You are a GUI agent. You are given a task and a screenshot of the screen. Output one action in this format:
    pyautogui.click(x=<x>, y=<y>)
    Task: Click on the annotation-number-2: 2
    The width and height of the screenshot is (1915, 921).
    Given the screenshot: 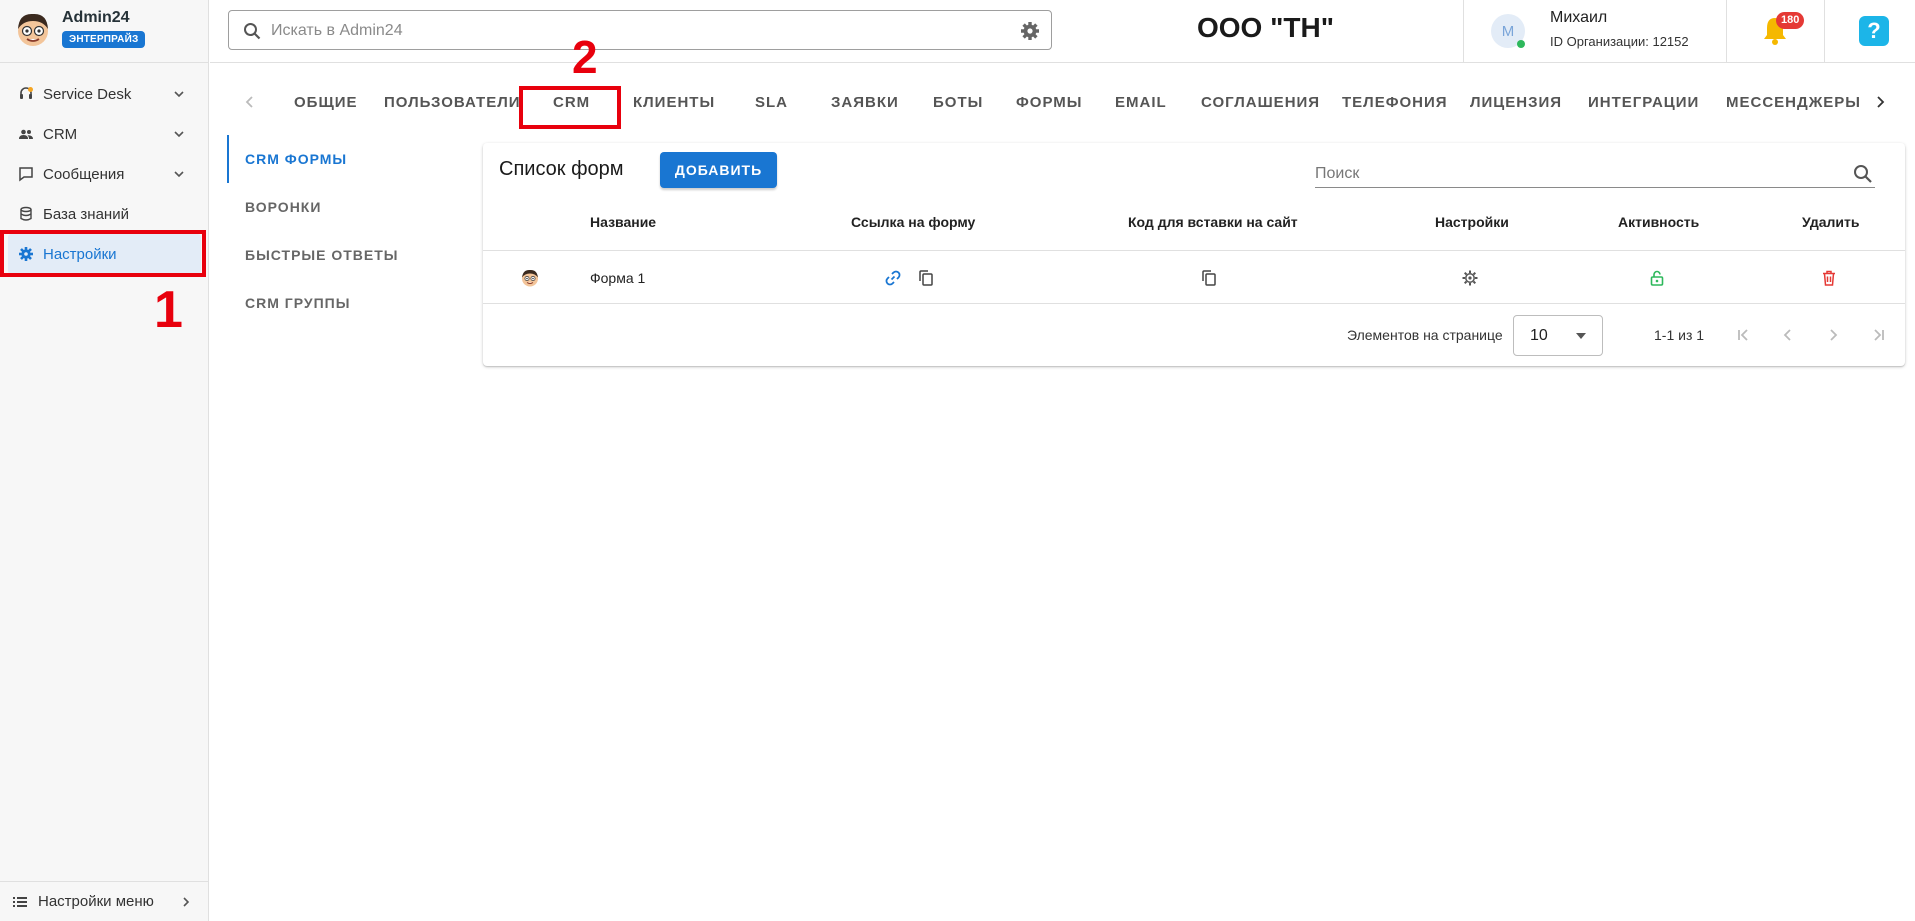 What is the action you would take?
    pyautogui.click(x=585, y=57)
    